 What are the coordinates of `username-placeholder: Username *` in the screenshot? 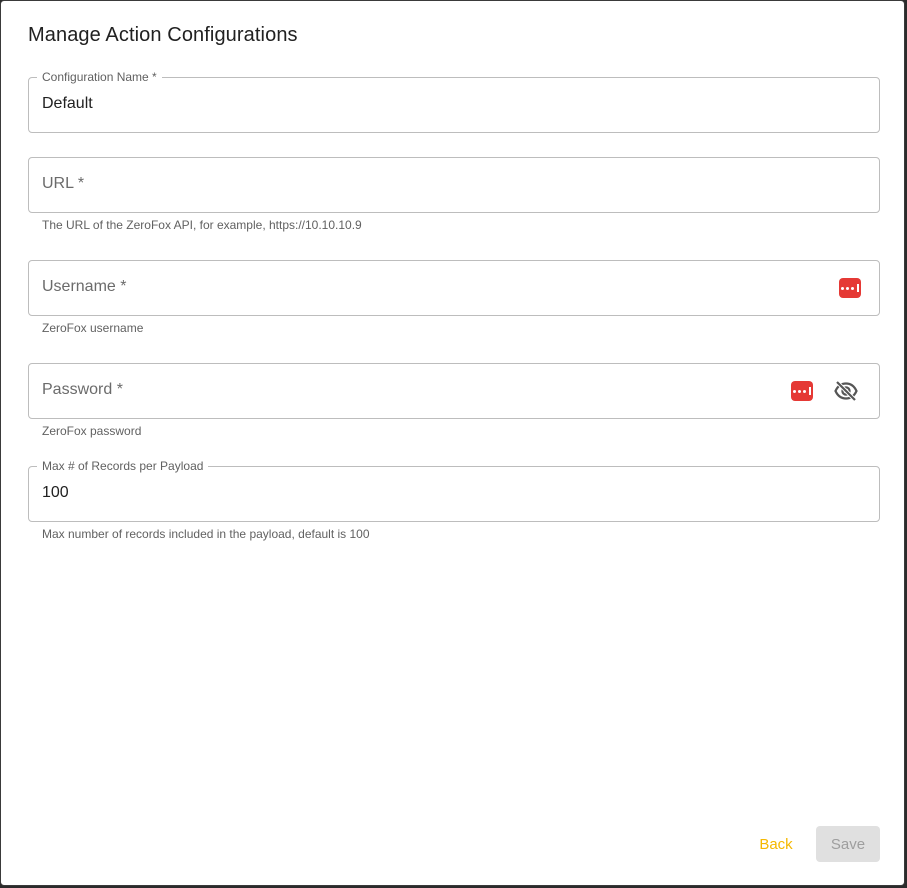 It's located at (84, 286).